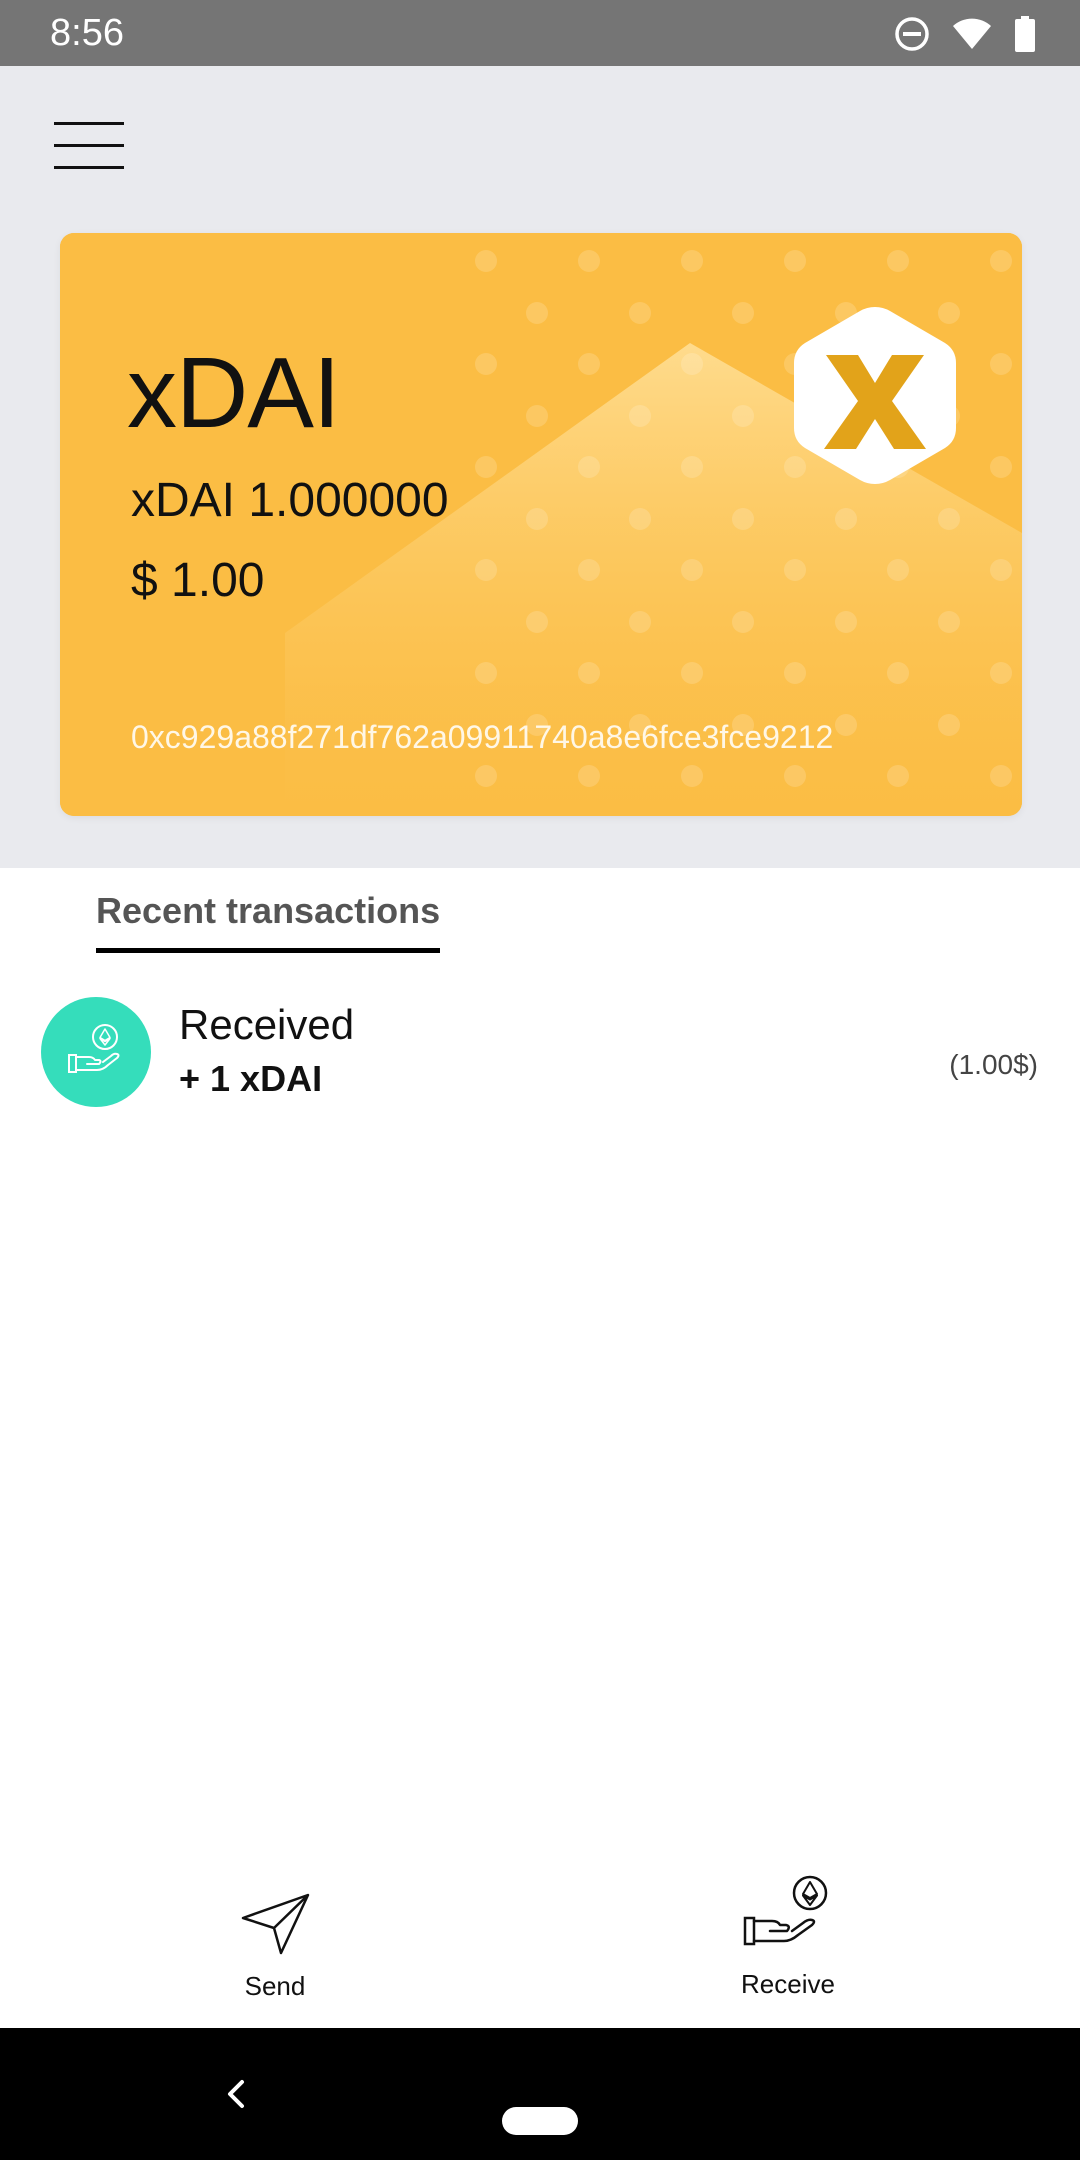  What do you see at coordinates (540, 1050) in the screenshot?
I see `transaction-row: Received + 1 xDAI (1.00$)` at bounding box center [540, 1050].